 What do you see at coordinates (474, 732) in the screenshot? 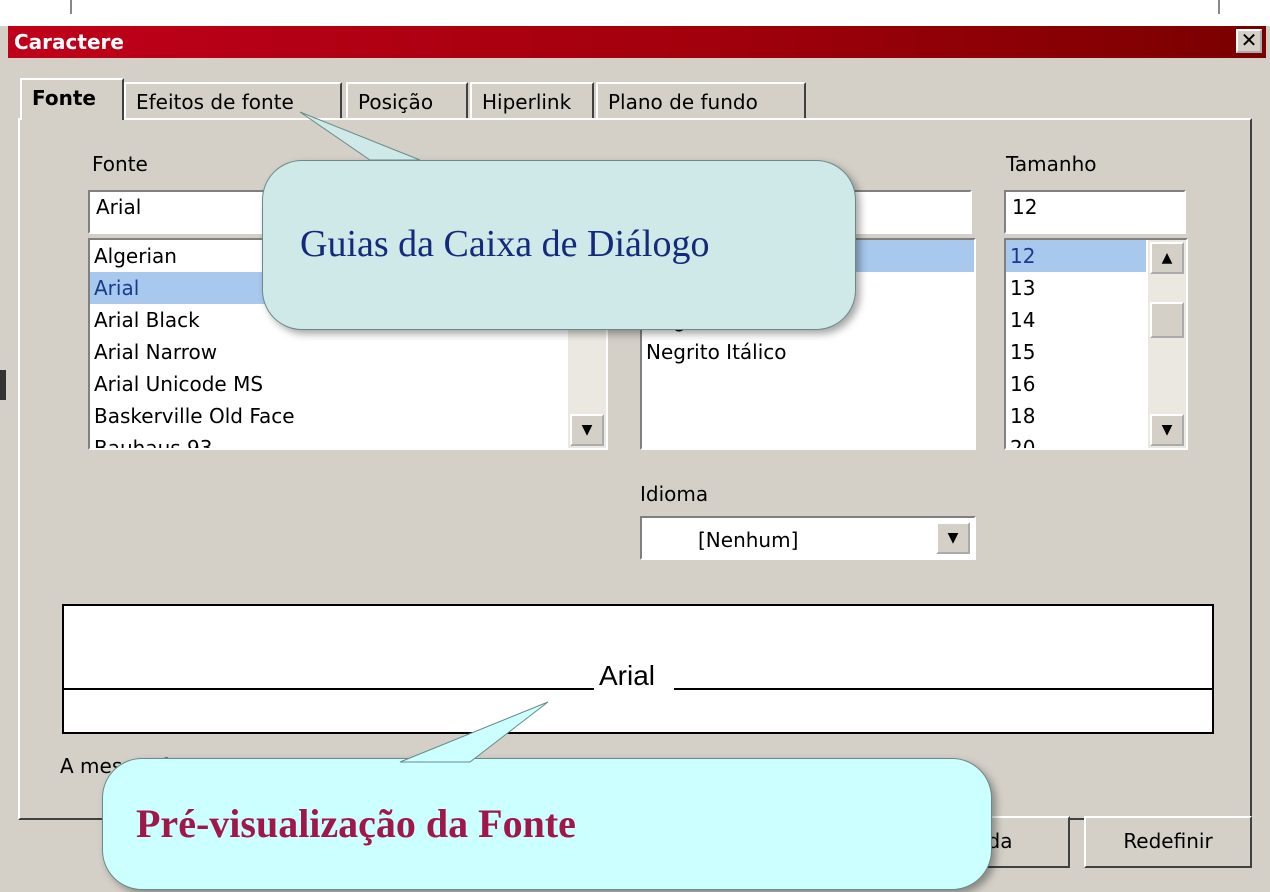
I see `callout-preview-pointer` at bounding box center [474, 732].